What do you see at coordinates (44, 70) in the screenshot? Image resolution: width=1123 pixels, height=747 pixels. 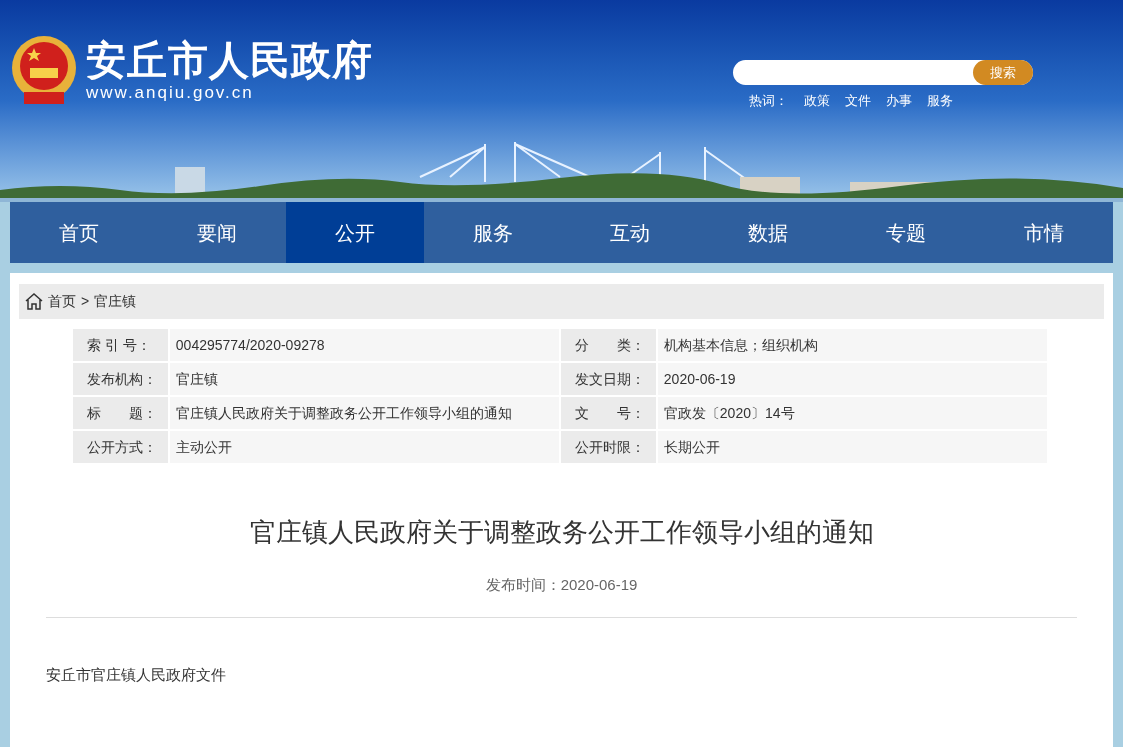 I see `emblem-icon` at bounding box center [44, 70].